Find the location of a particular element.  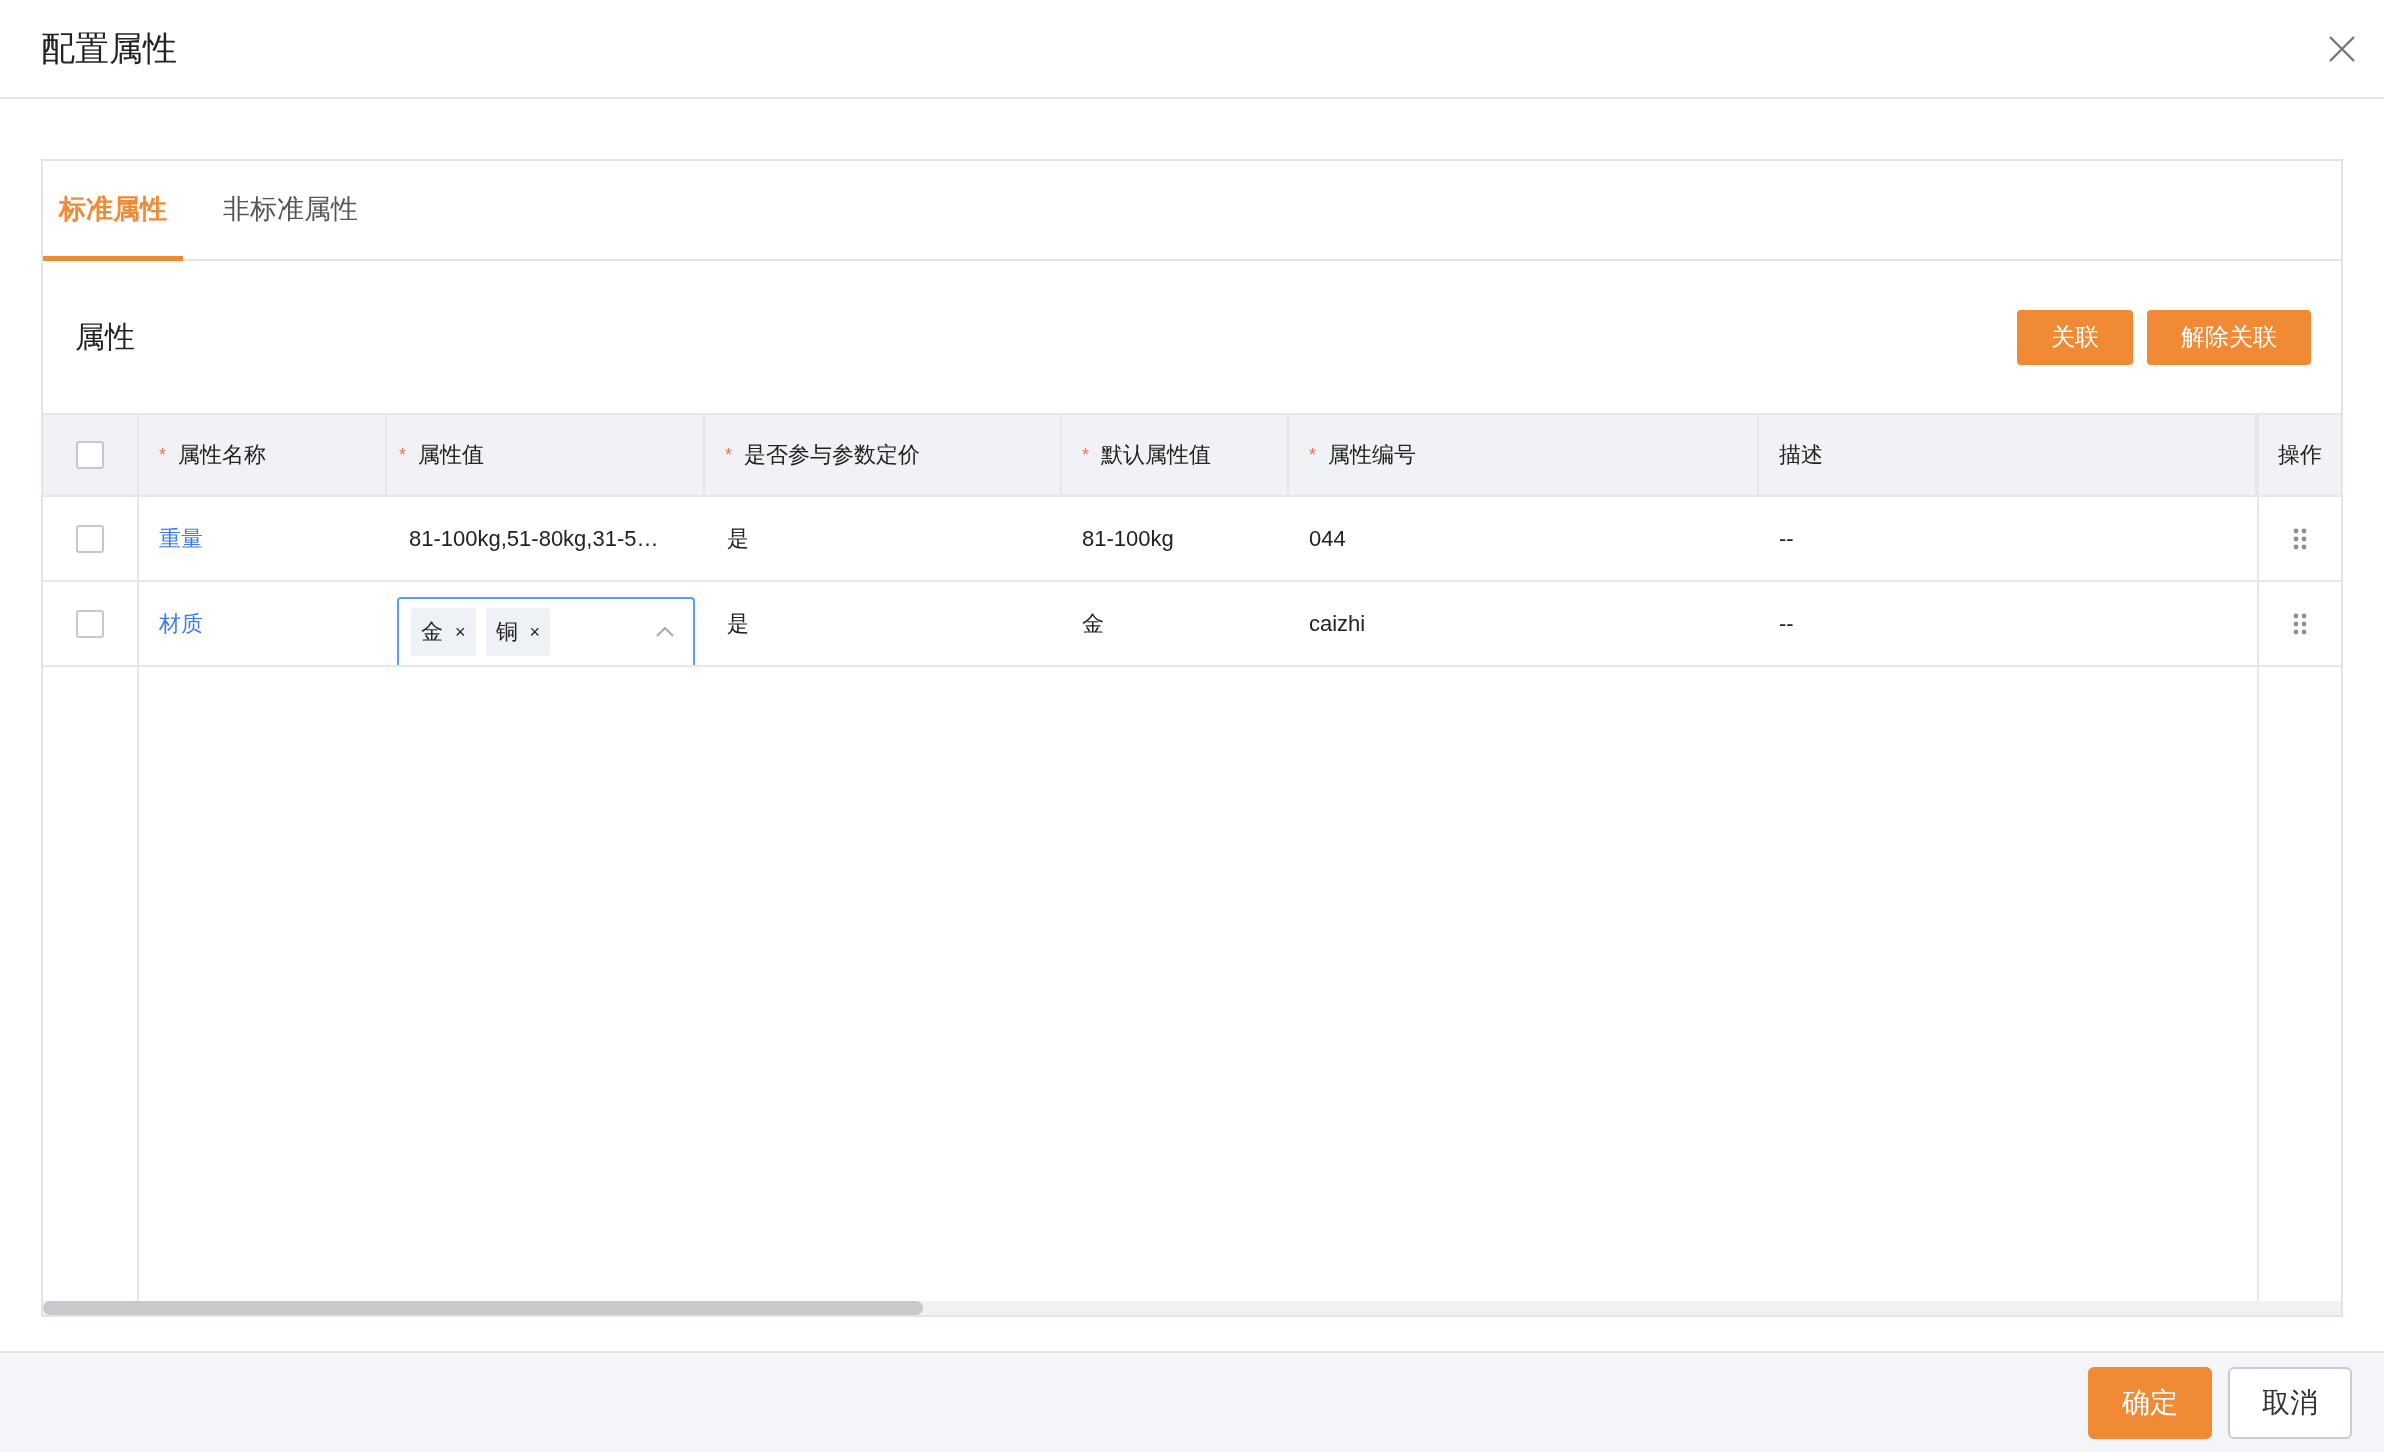

table-cell: 81-100kg is located at coordinates (1128, 538).